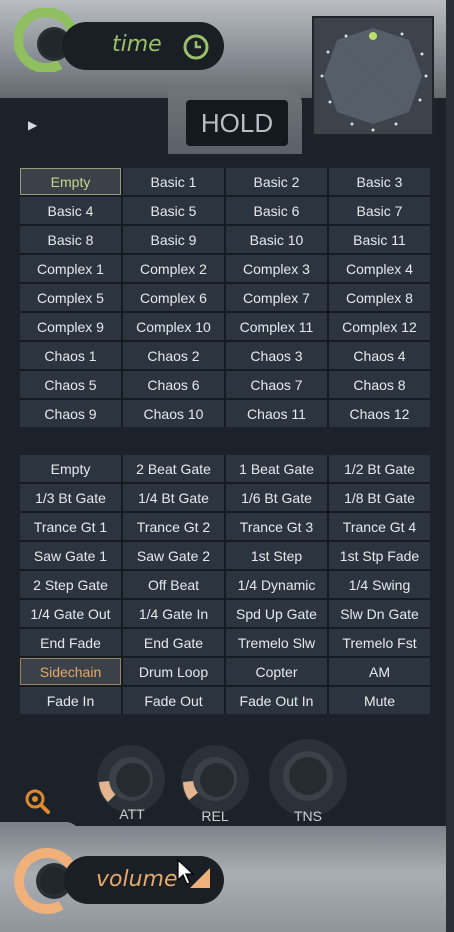  I want to click on preset-cell: Chaos 3, so click(276, 355).